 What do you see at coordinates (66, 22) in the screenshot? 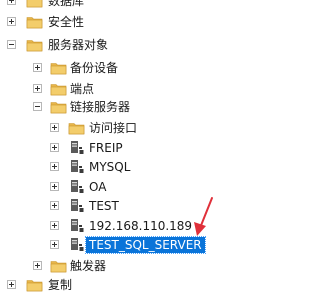
I see `tree-node-label: 安全性` at bounding box center [66, 22].